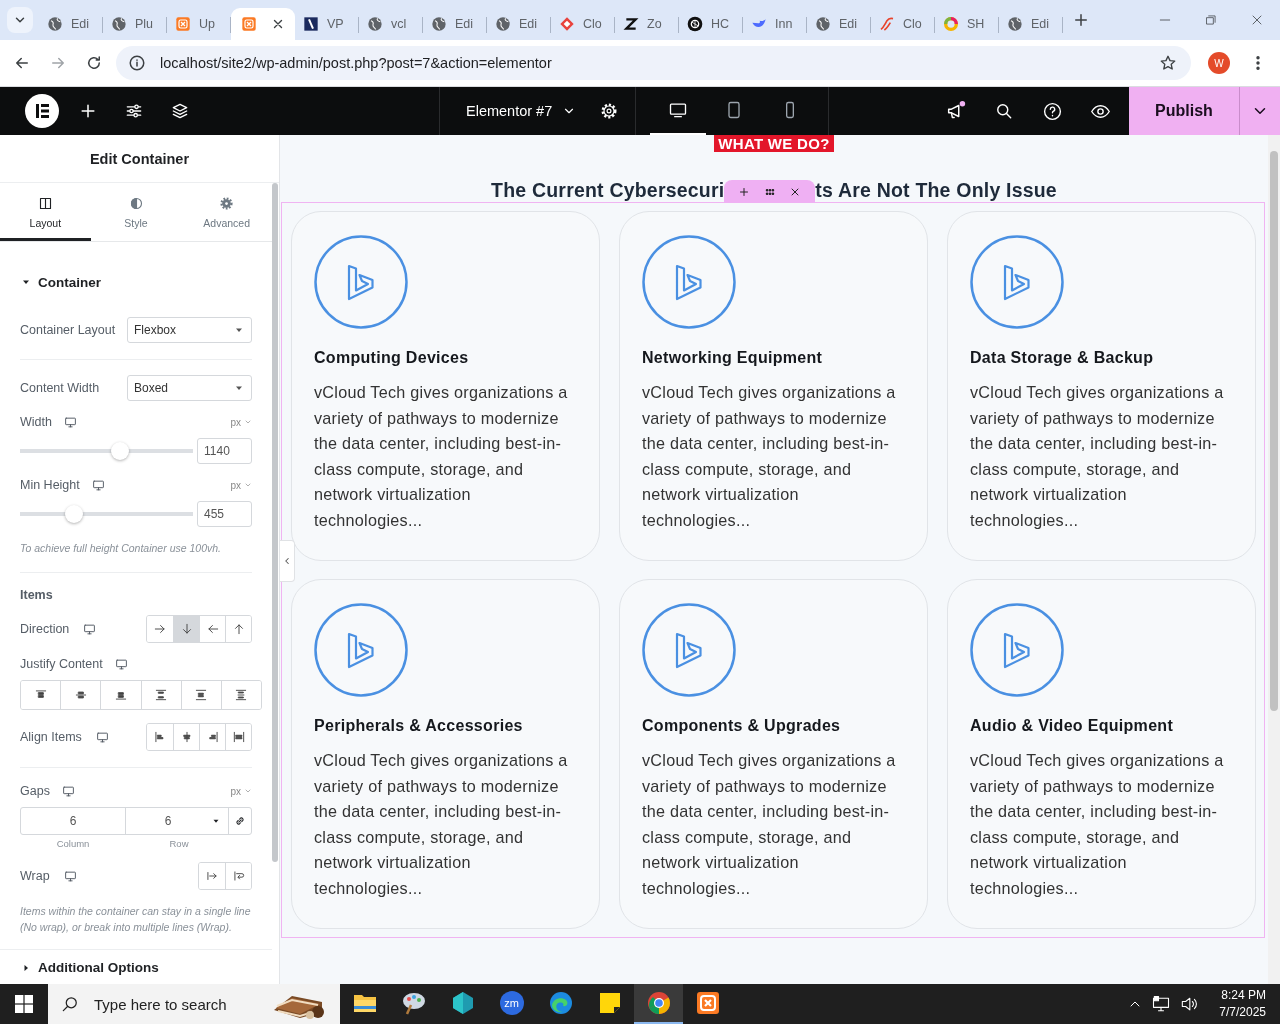 The image size is (1280, 1024). What do you see at coordinates (1211, 20) in the screenshot?
I see `restore-icon` at bounding box center [1211, 20].